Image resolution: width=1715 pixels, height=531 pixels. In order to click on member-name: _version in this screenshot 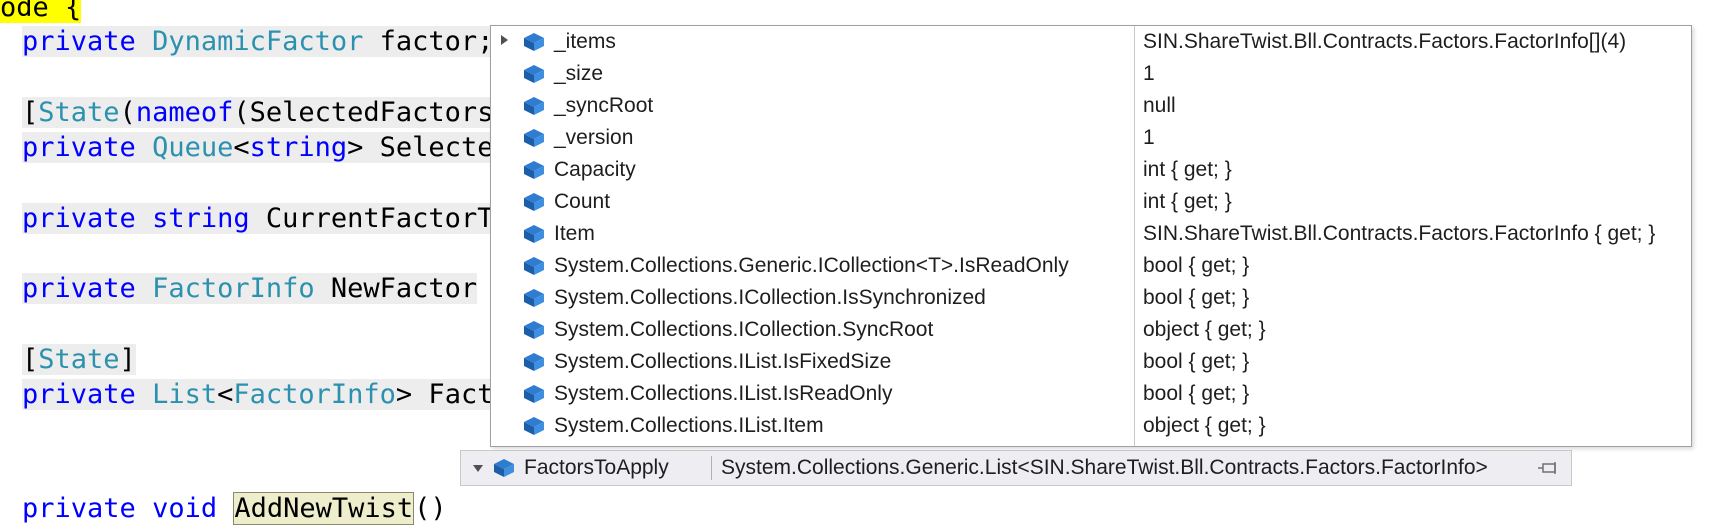, I will do `click(594, 137)`.